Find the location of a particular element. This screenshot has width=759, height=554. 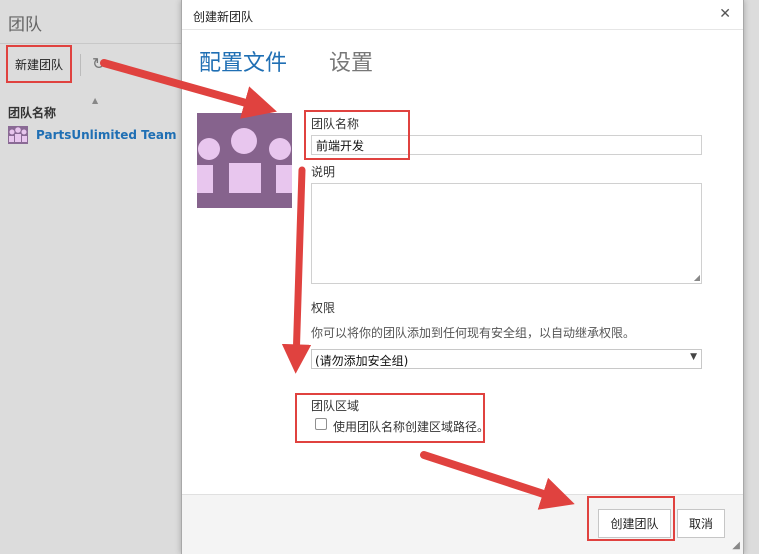

page-title: 团队 is located at coordinates (25, 25).